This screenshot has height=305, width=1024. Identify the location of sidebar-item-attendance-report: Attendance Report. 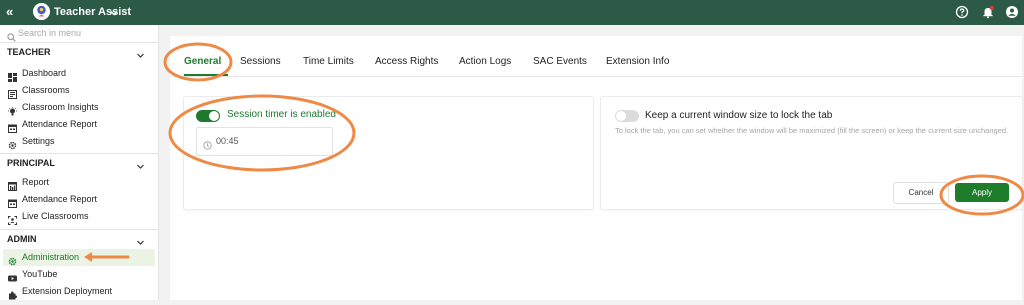
(79, 124).